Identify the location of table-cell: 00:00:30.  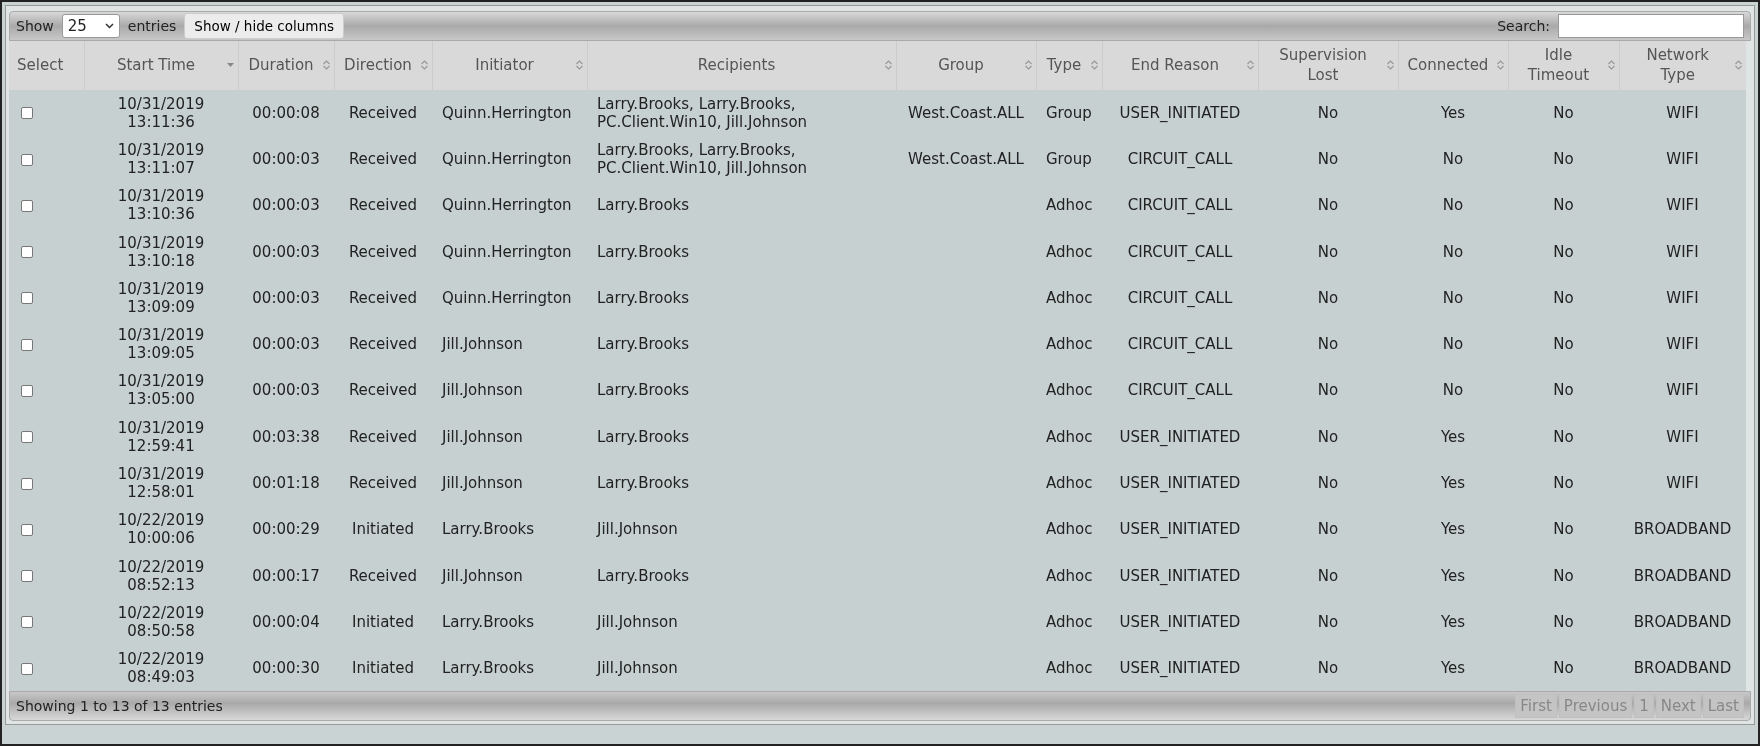
(286, 668).